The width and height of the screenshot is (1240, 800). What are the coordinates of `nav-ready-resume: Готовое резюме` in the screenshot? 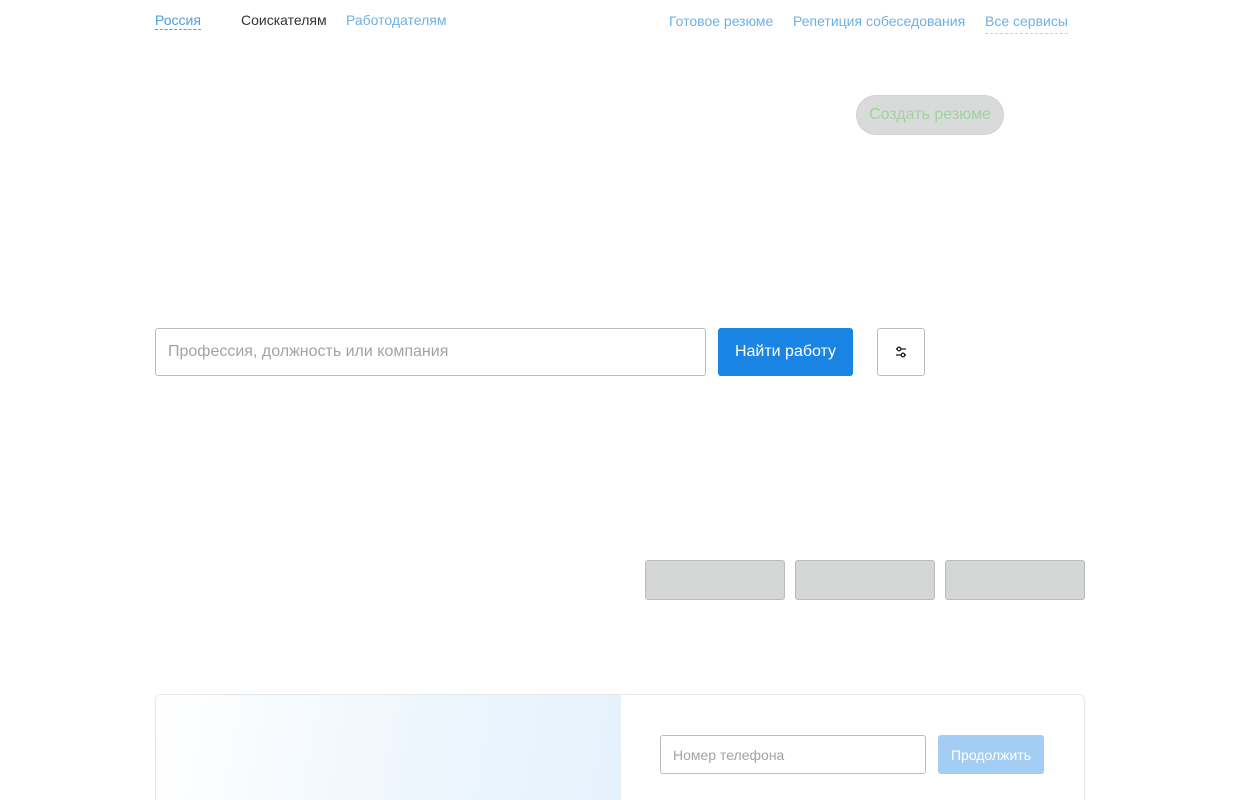 It's located at (721, 21).